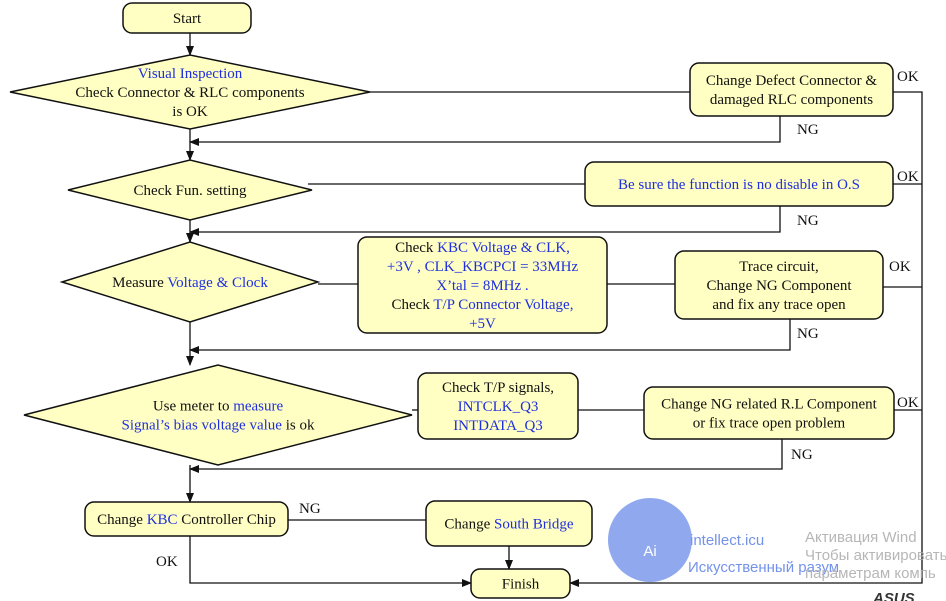 The image size is (946, 601). I want to click on node-text-line: and fix any trace open, so click(779, 305).